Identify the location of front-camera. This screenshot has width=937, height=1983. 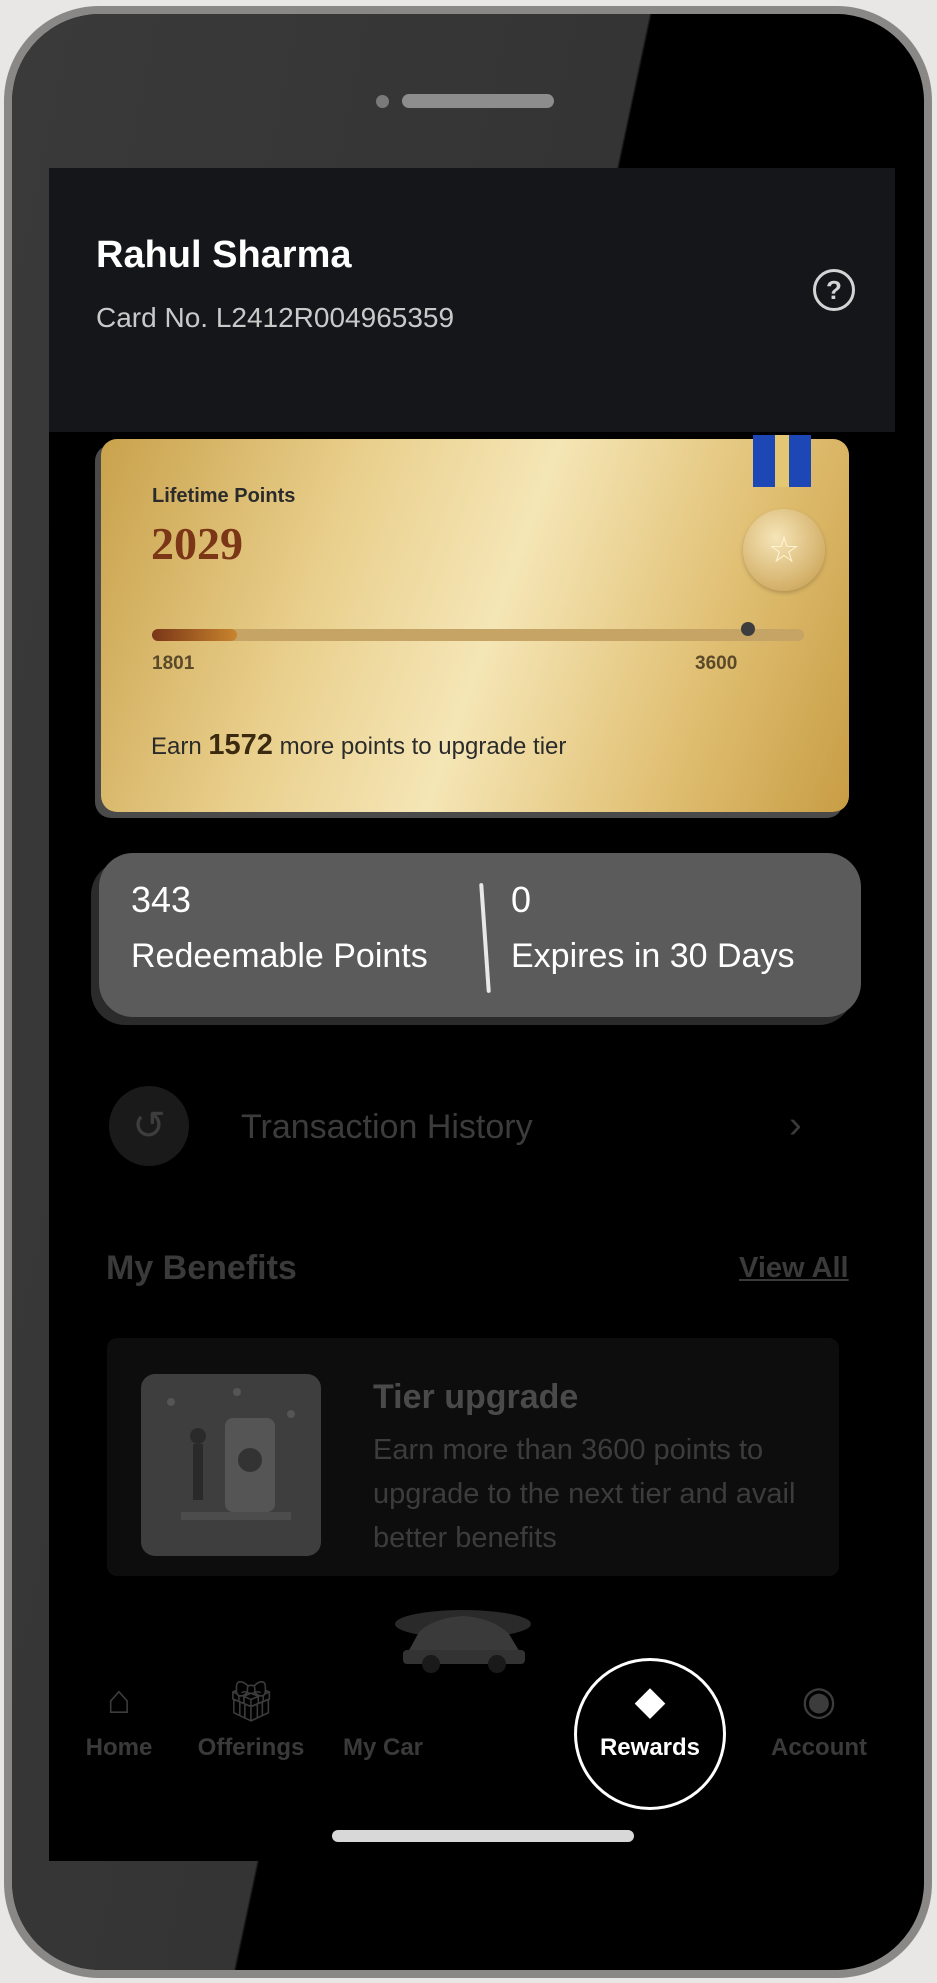
(382, 101).